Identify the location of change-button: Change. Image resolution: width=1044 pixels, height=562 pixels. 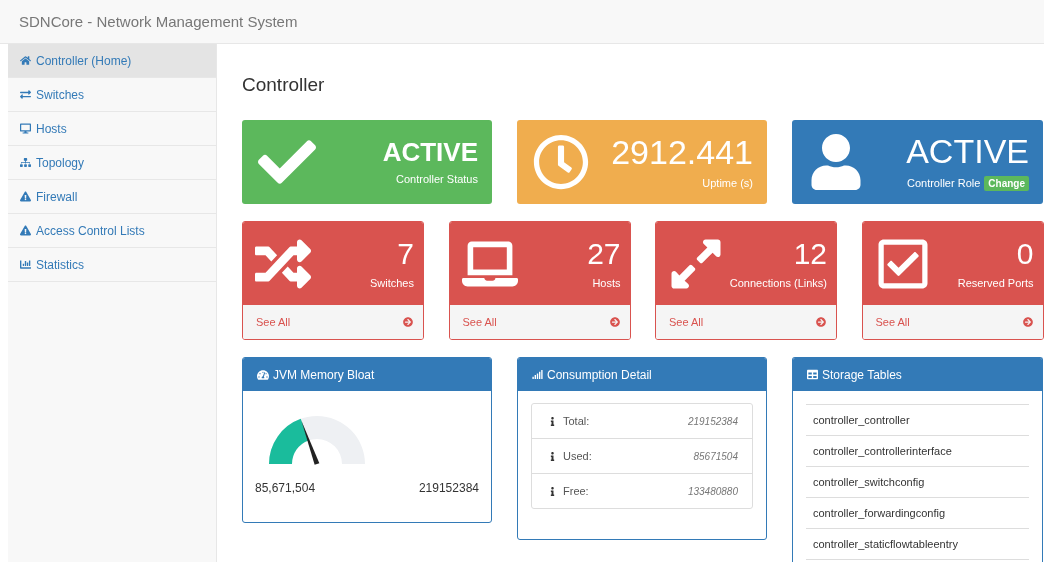
(1006, 183).